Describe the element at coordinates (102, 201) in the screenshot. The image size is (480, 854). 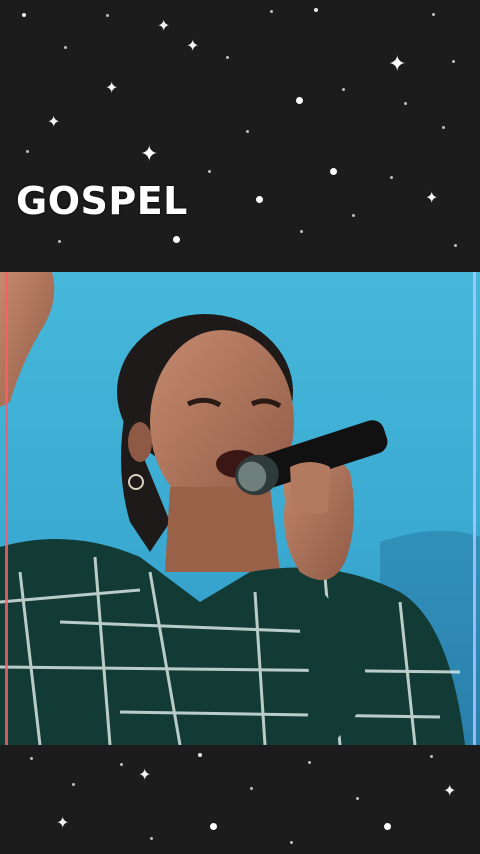
I see `gospel-title: GOSPEL` at that location.